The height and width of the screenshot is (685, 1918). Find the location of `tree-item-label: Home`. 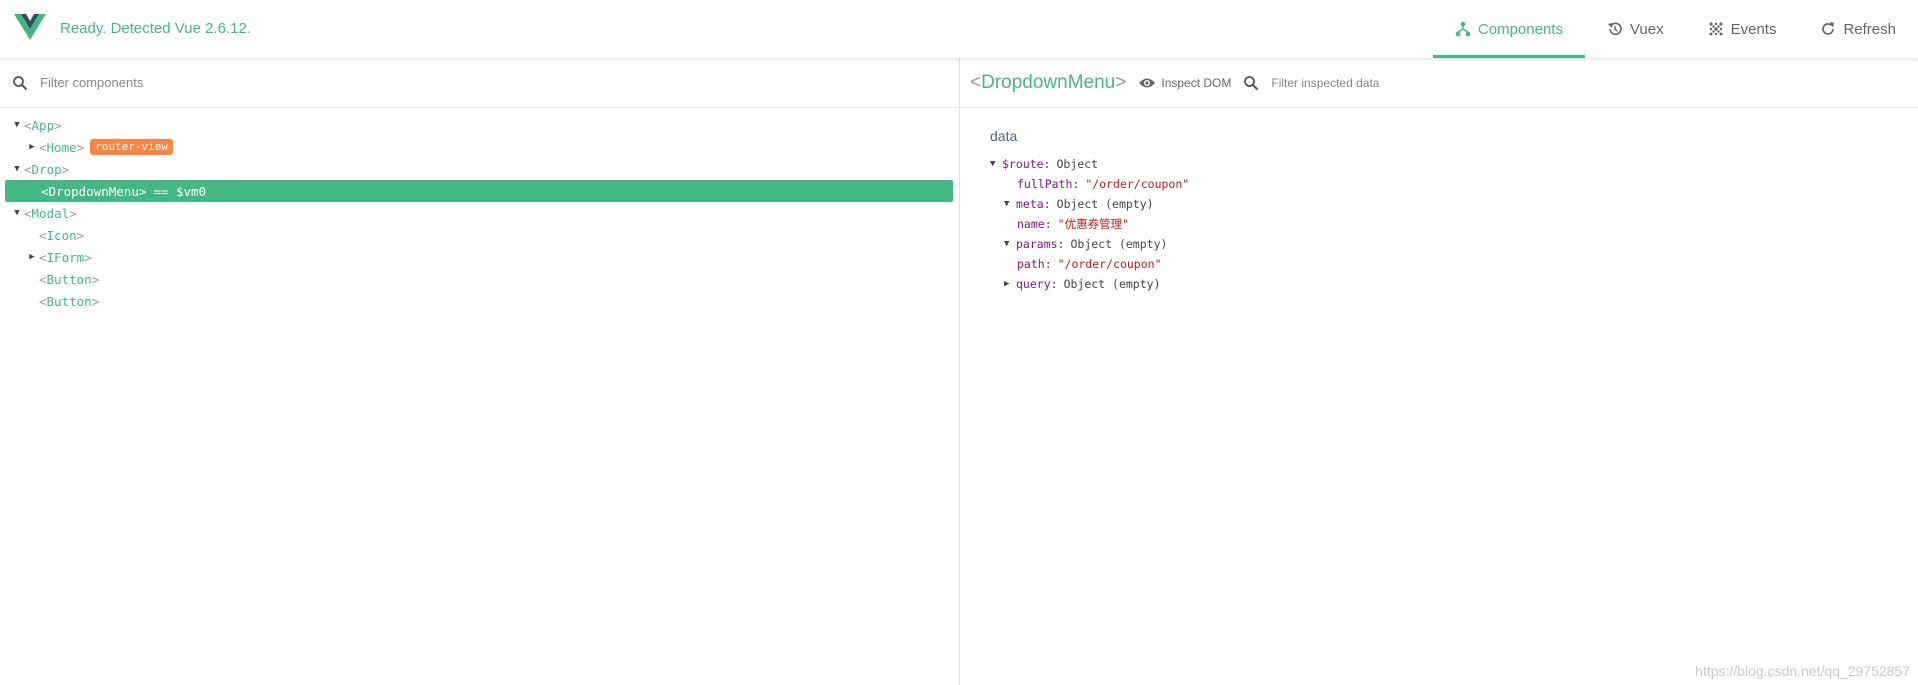

tree-item-label: Home is located at coordinates (61, 147).